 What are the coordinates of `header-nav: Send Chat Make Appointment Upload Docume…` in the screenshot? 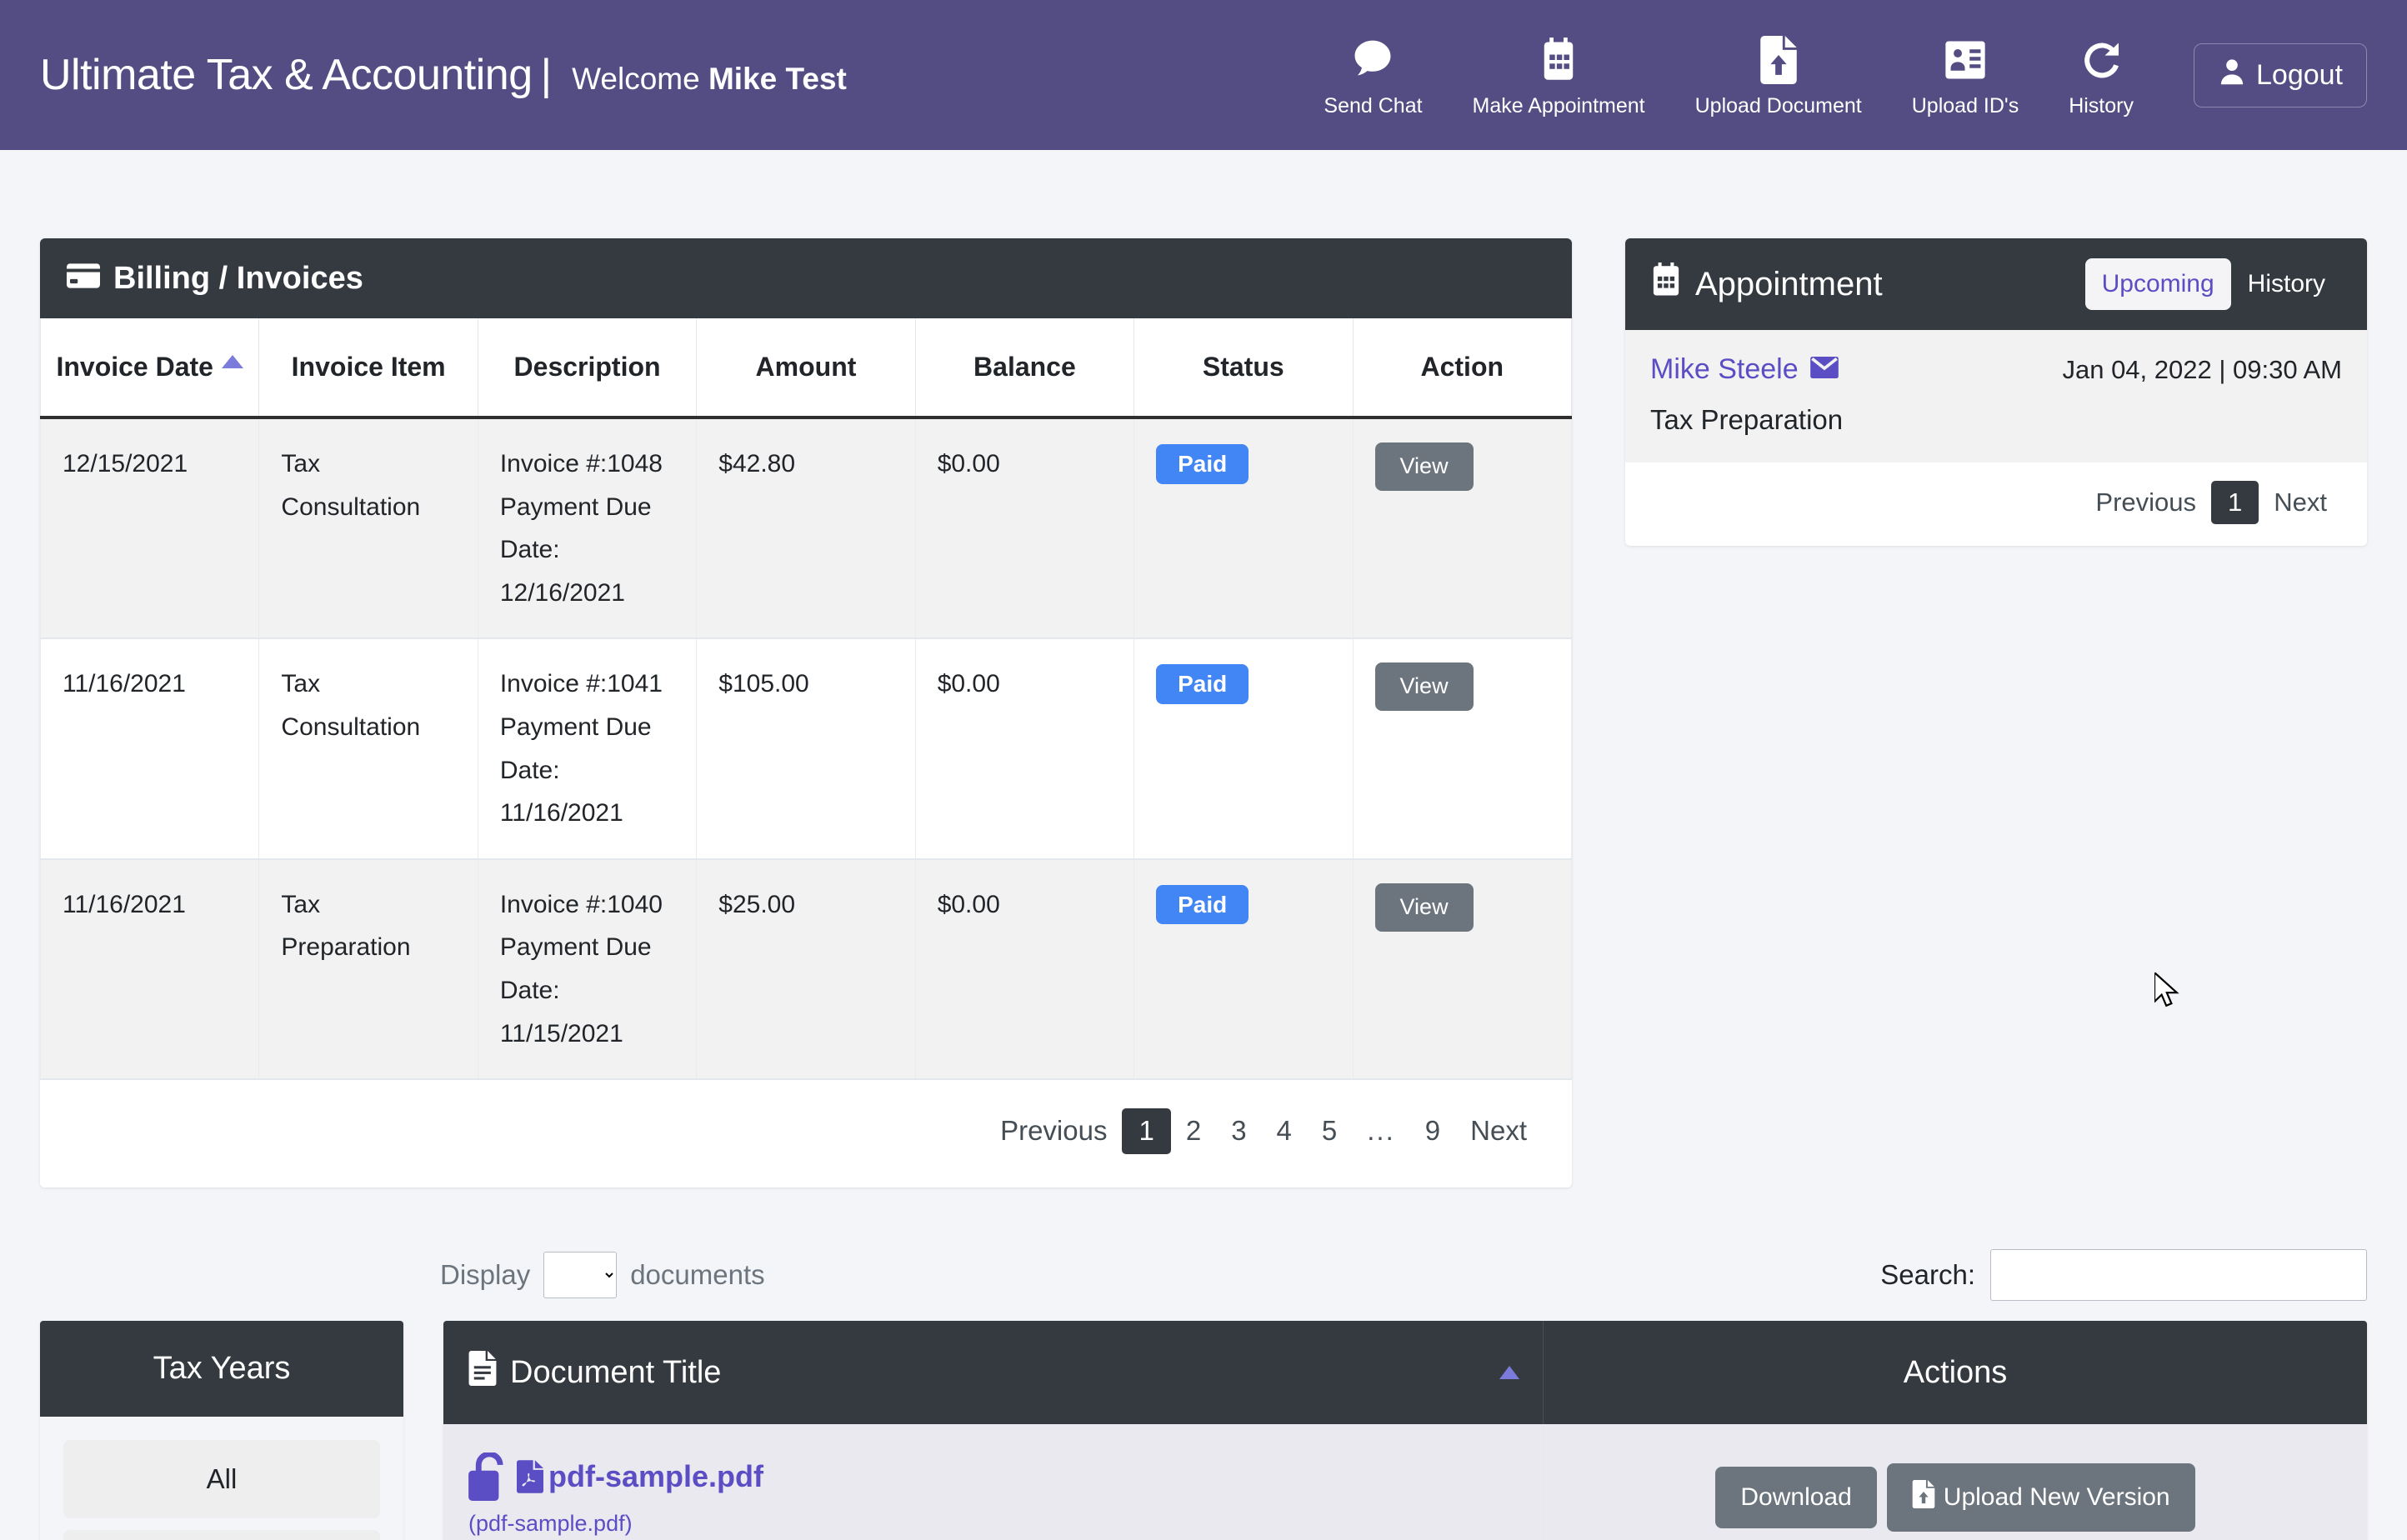 It's located at (1729, 75).